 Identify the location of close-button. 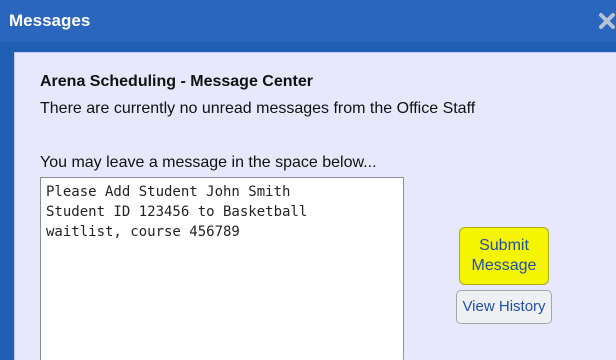
(607, 21).